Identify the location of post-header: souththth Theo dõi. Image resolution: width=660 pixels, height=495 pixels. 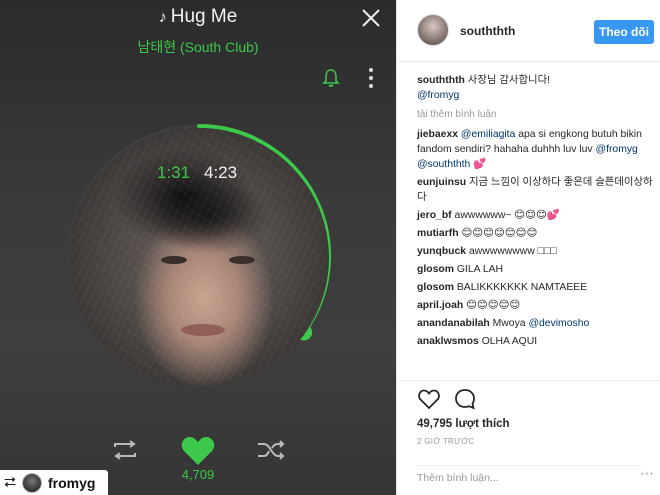
(528, 31).